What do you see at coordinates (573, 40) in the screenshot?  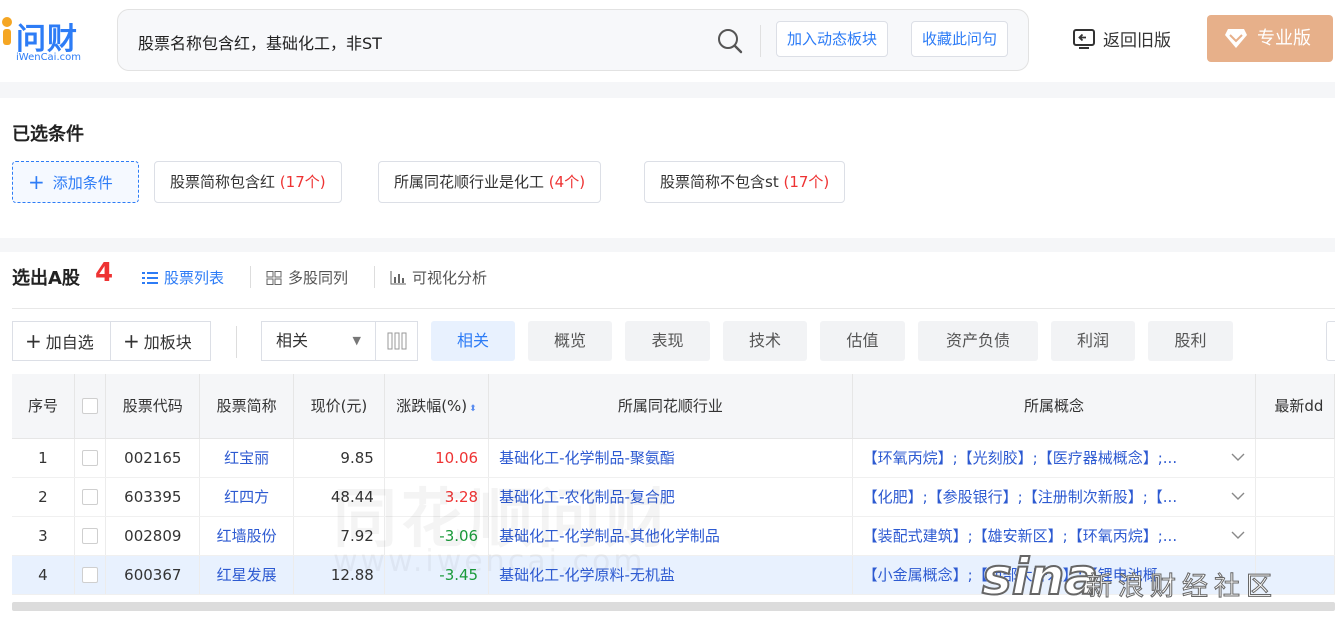 I see `search-box: 股票名称包含红，基础化工，非ST 加入动态板块 收藏此问句` at bounding box center [573, 40].